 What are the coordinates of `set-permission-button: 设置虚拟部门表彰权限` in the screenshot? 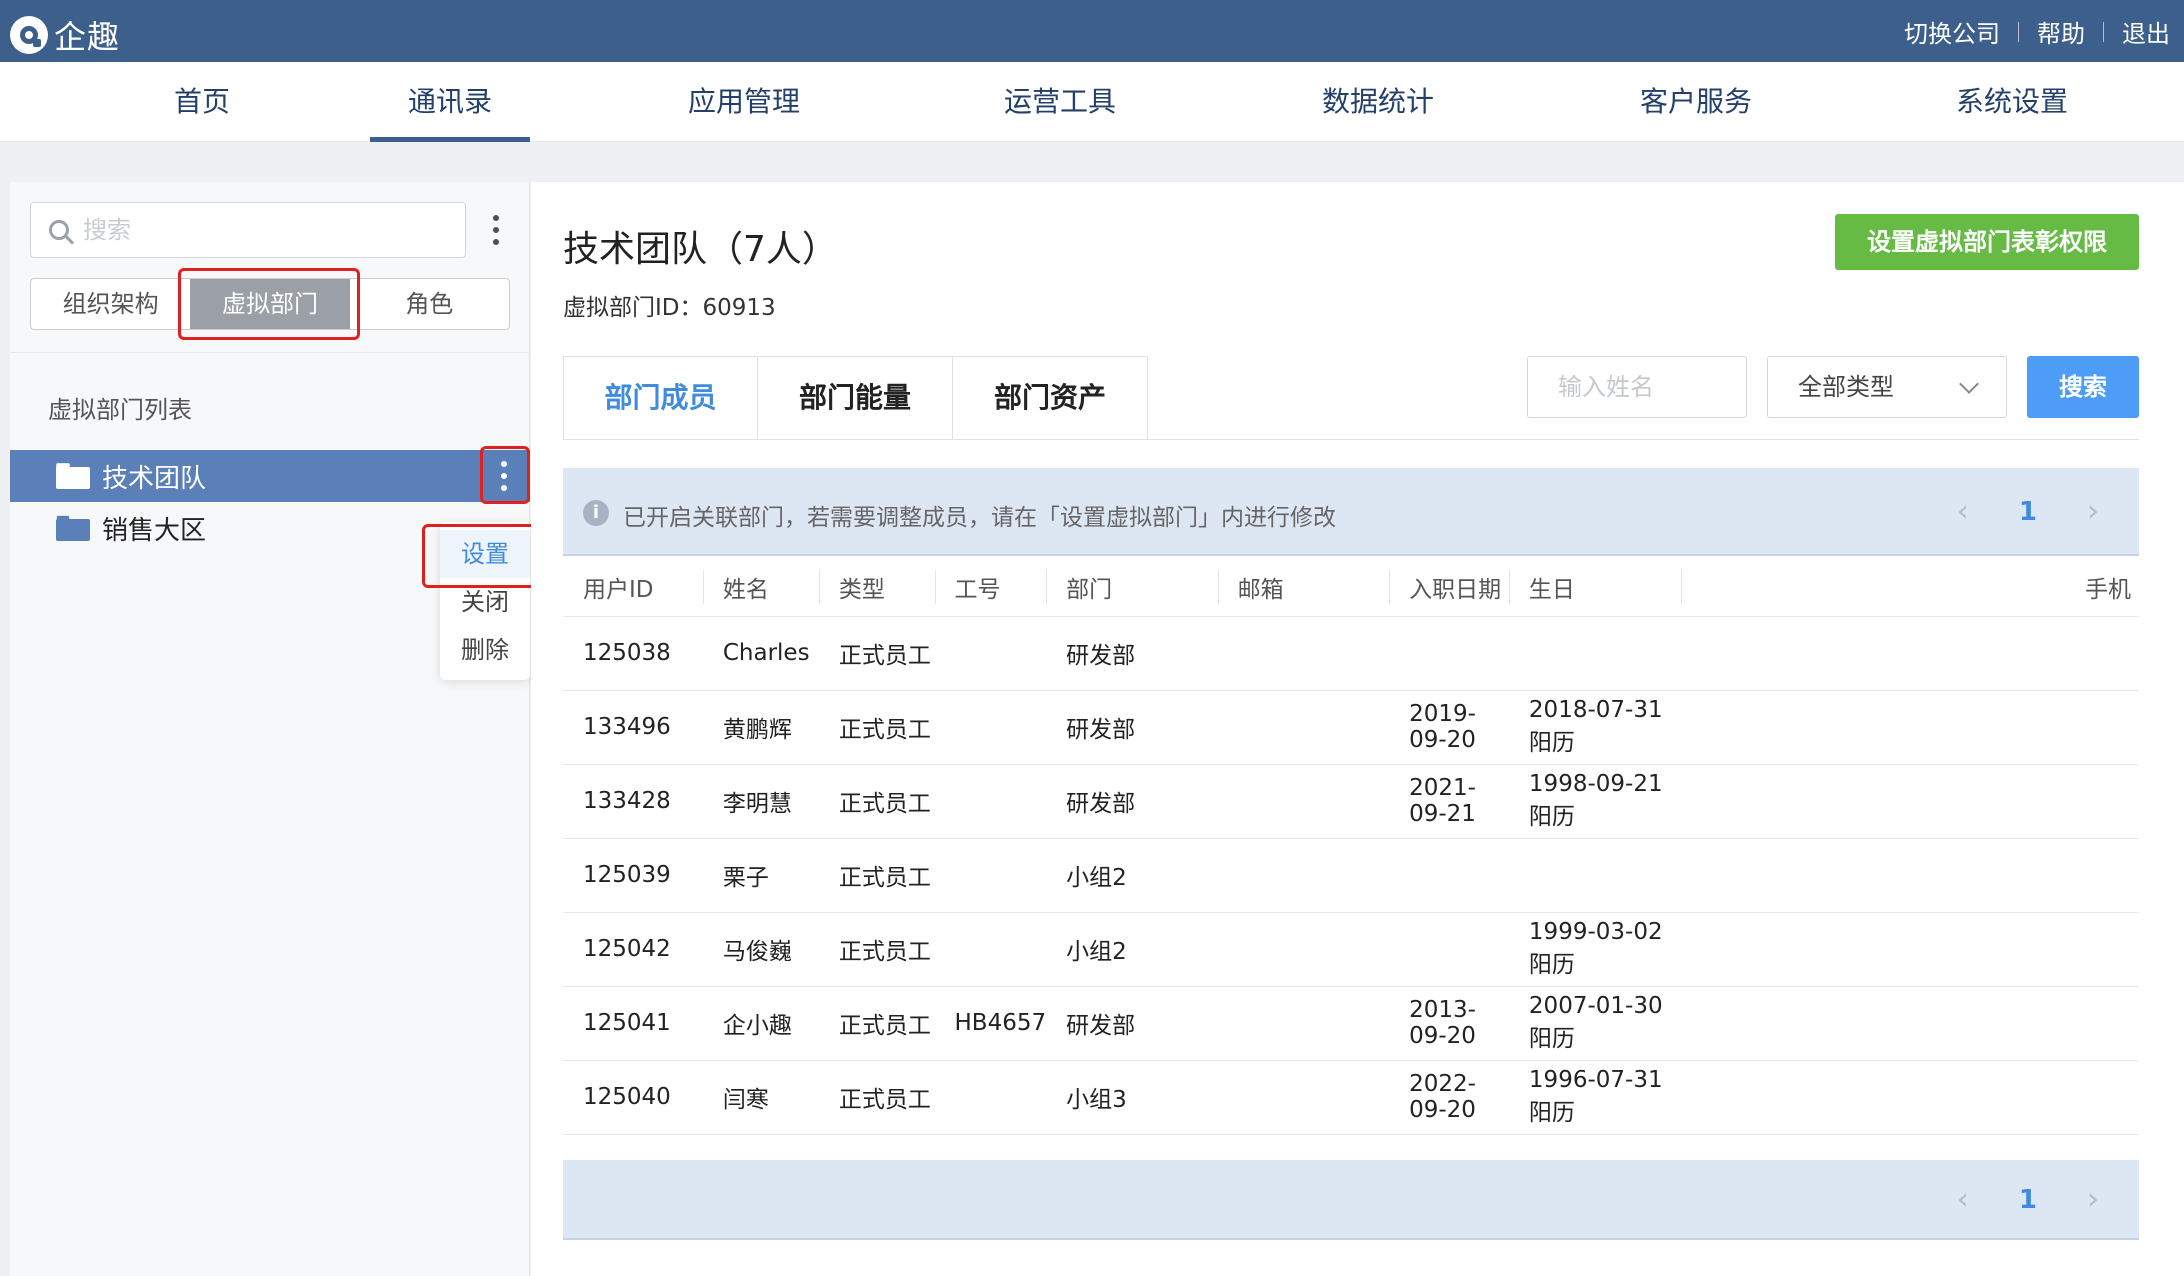 It's located at (1987, 242).